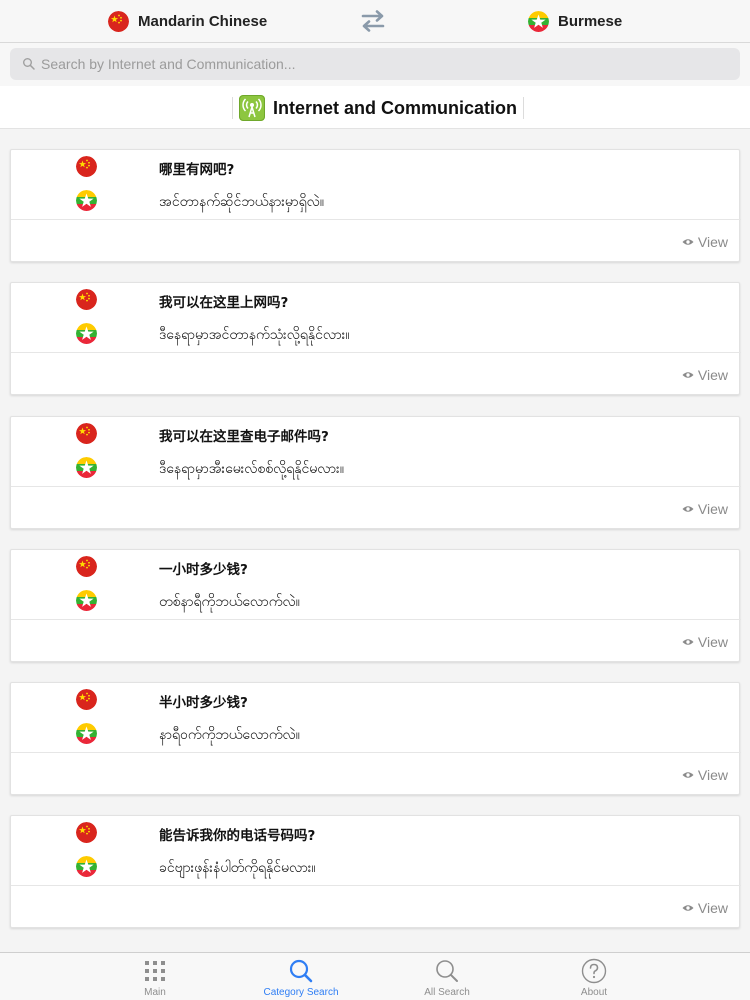  What do you see at coordinates (197, 170) in the screenshot?
I see `phrase-chinese: 哪里有网吧?` at bounding box center [197, 170].